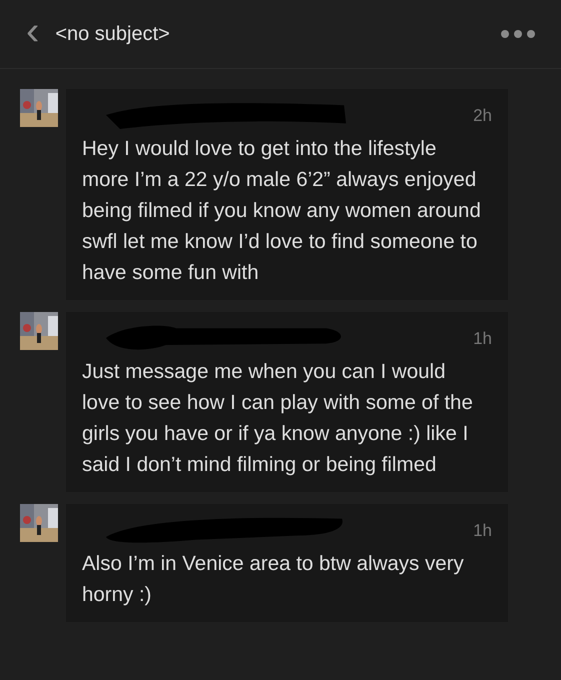  What do you see at coordinates (112, 34) in the screenshot?
I see `conversation-title: <no subject>` at bounding box center [112, 34].